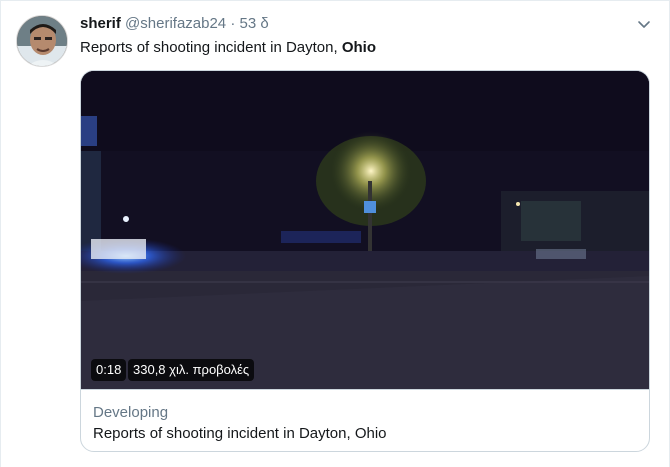 This screenshot has height=467, width=670. Describe the element at coordinates (0, 233) in the screenshot. I see `left-border` at that location.